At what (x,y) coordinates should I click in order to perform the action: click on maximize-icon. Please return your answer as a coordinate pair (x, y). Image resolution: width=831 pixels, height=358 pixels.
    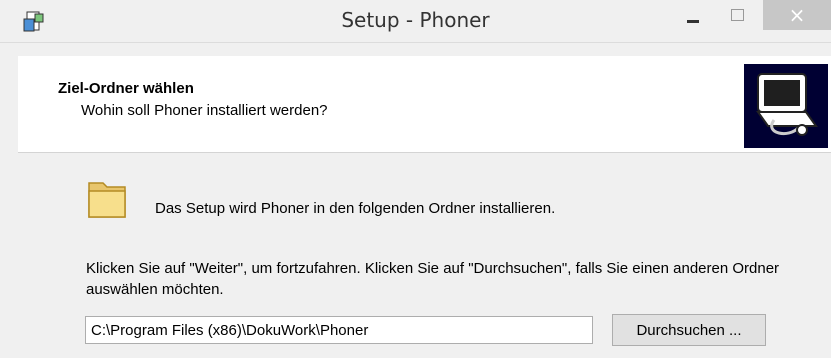
    Looking at the image, I should click on (737, 15).